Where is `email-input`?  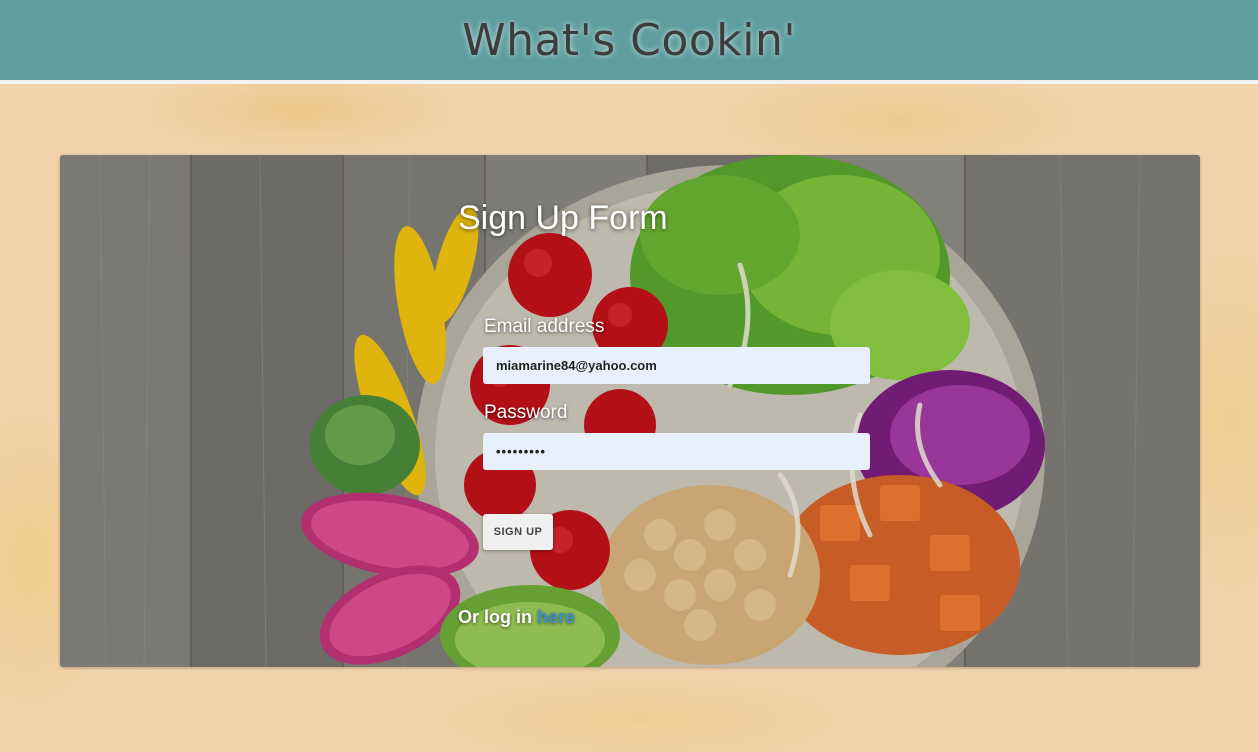 email-input is located at coordinates (676, 365).